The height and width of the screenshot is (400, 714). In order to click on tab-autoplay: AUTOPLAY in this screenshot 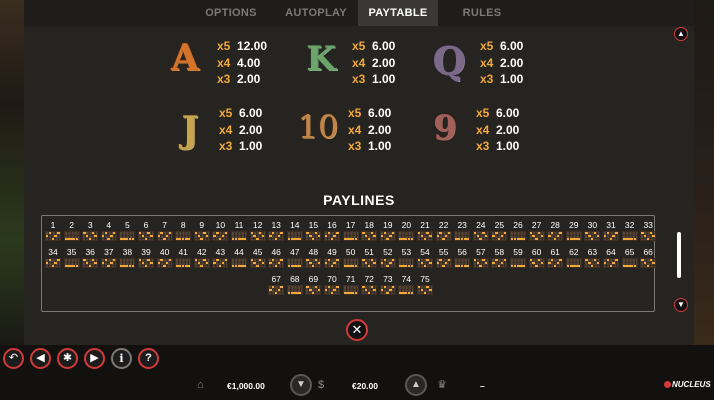, I will do `click(316, 13)`.